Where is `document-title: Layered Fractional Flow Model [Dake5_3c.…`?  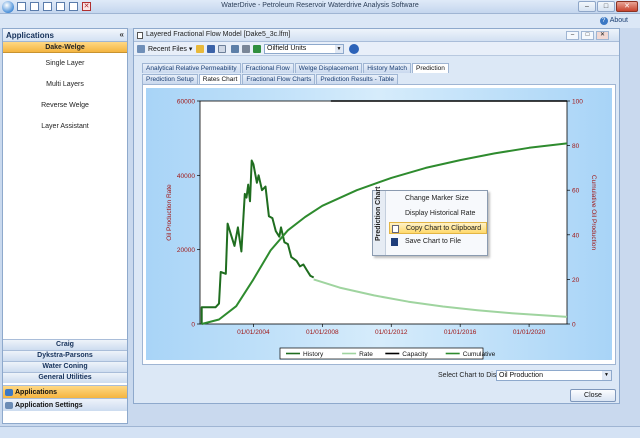 document-title: Layered Fractional Flow Model [Dake5_3c.… is located at coordinates (218, 34).